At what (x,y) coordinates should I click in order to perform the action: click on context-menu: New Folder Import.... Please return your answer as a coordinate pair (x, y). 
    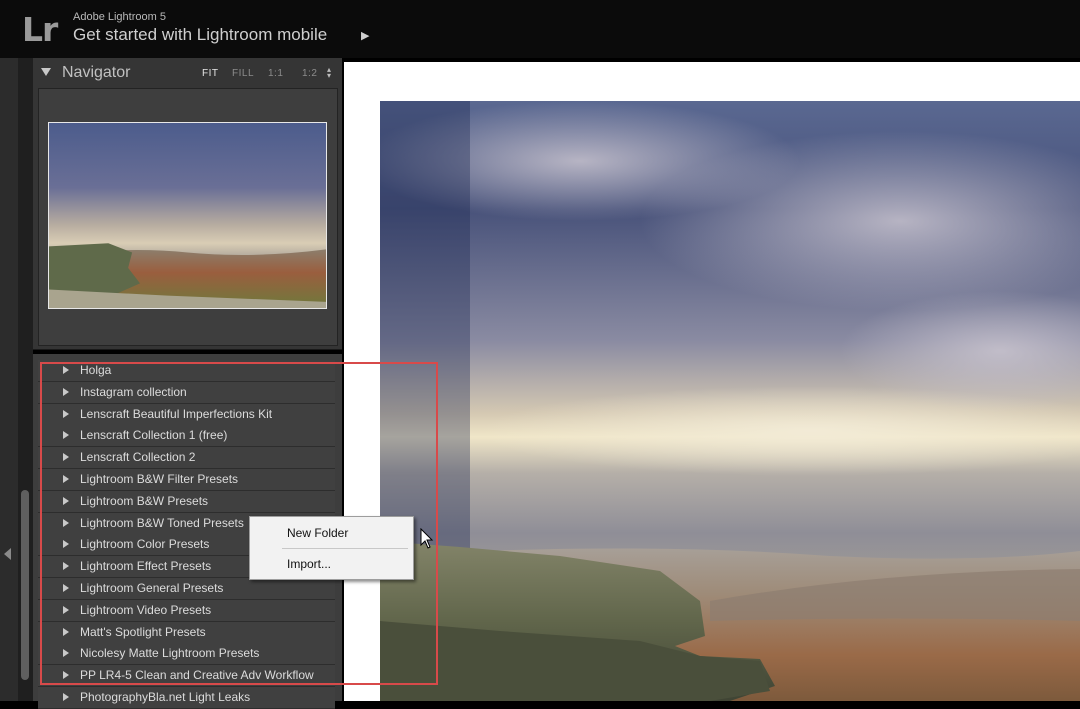
    Looking at the image, I should click on (331, 548).